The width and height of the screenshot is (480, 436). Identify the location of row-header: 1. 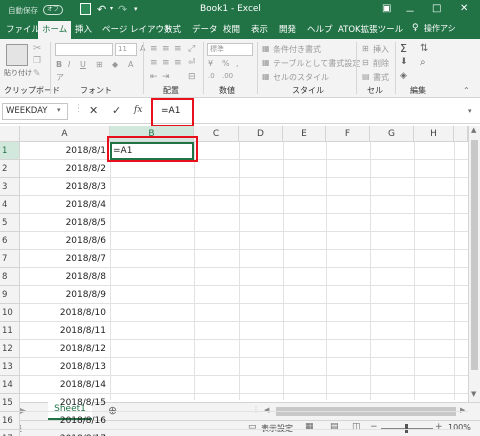
(10, 151).